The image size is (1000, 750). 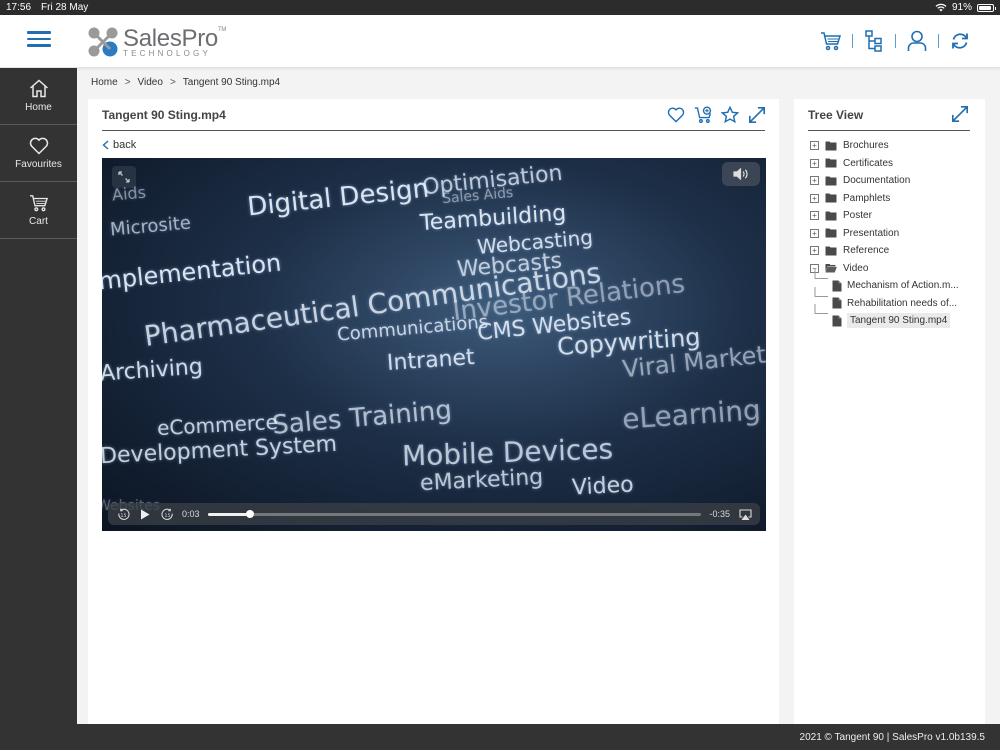 I want to click on header-user-button, so click(x=917, y=41).